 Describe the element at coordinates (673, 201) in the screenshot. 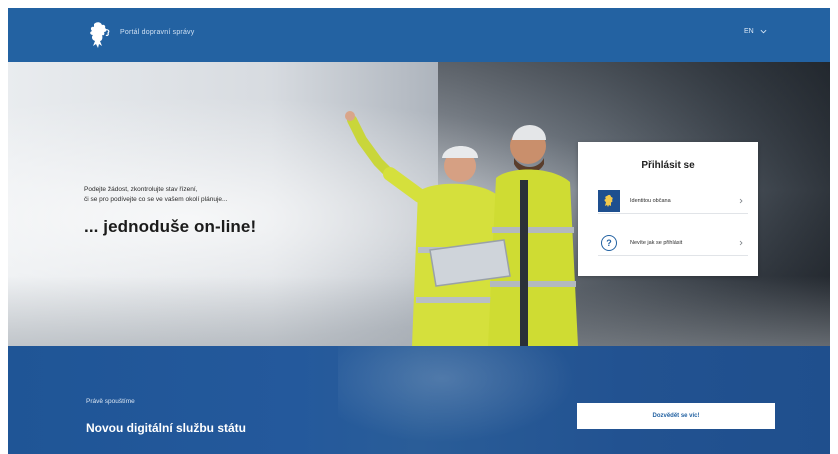

I see `login-option-citizen-identity: Identitou občana` at that location.